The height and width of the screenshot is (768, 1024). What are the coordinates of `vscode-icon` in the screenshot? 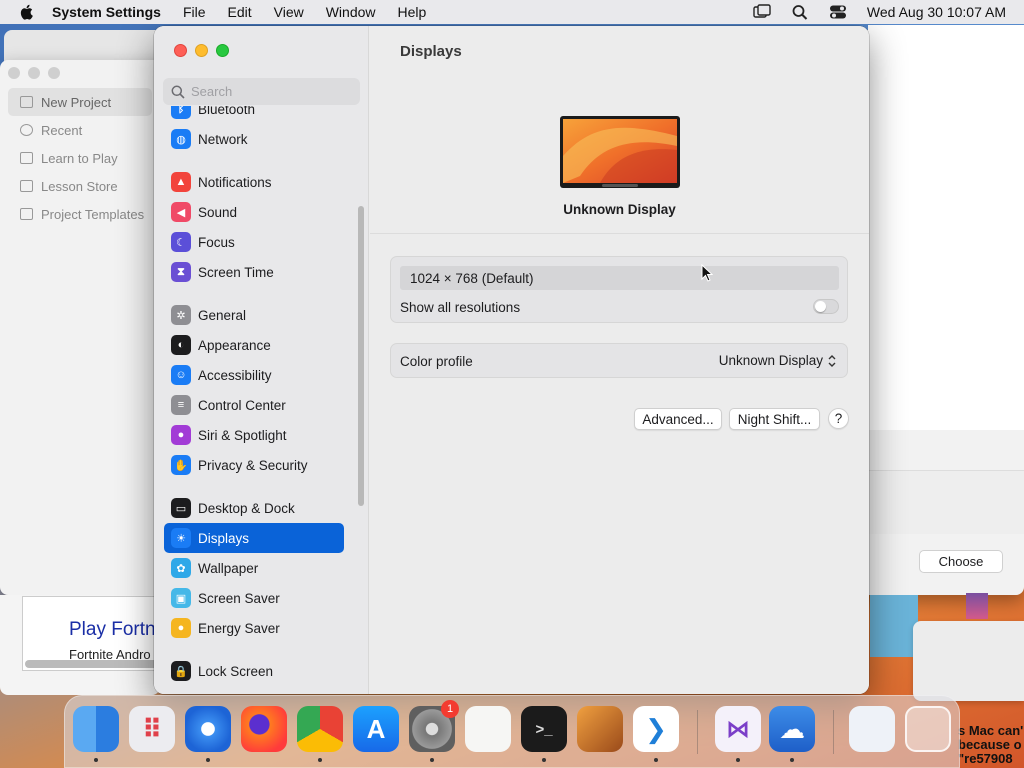 It's located at (656, 729).